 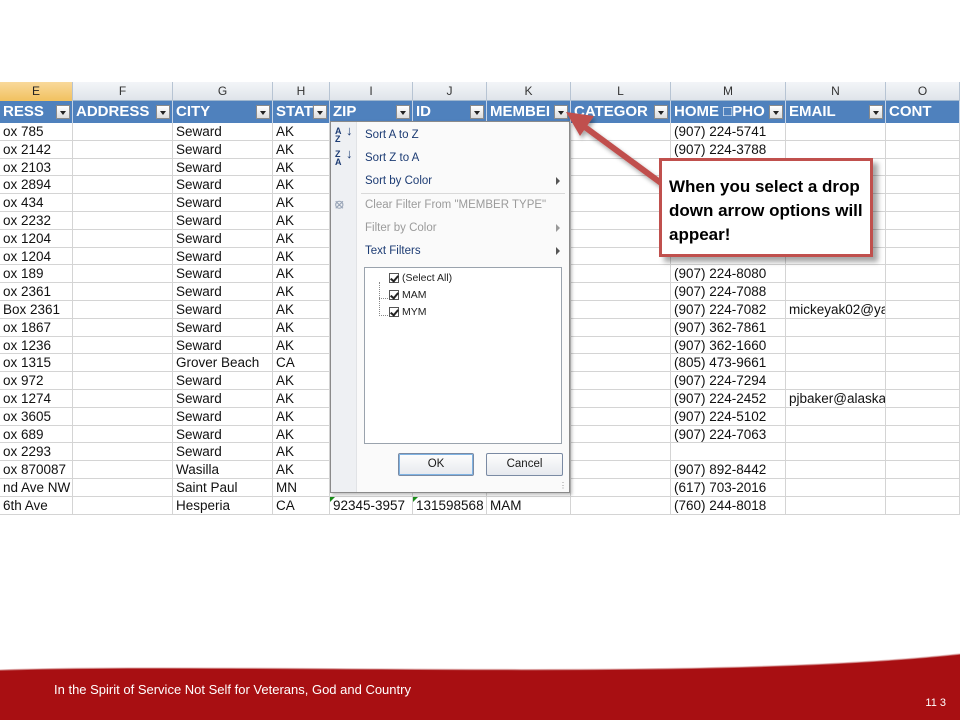 What do you see at coordinates (36, 398) in the screenshot?
I see `table-cell: ox 1274` at bounding box center [36, 398].